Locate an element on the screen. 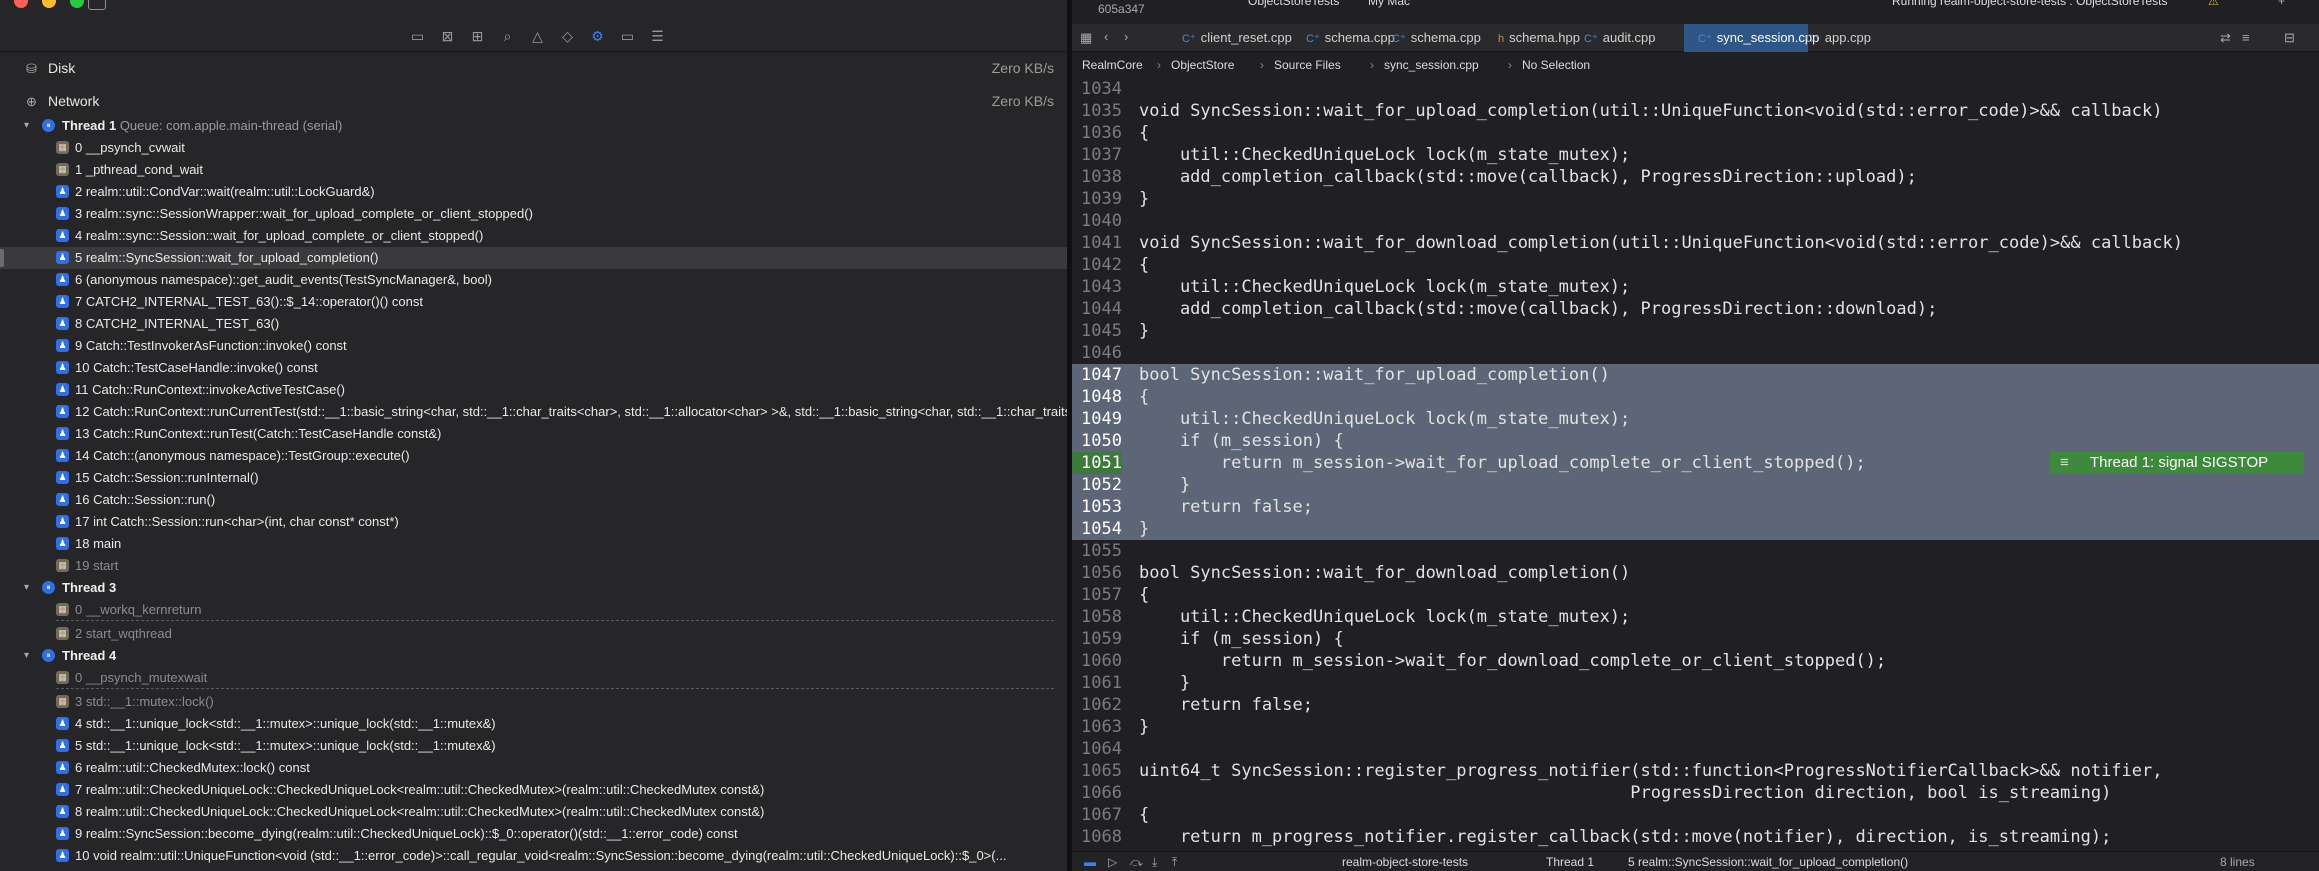 This screenshot has width=2319, height=871. step-over-icon: ⤼ is located at coordinates (1136, 861).